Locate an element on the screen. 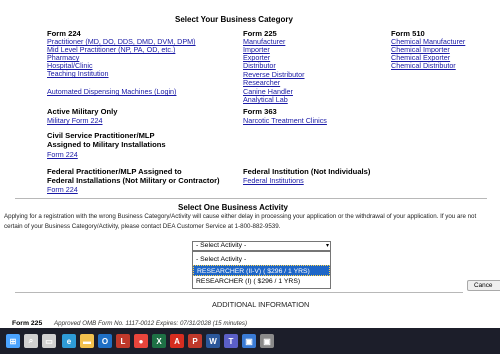  excel-icon: X is located at coordinates (159, 341).